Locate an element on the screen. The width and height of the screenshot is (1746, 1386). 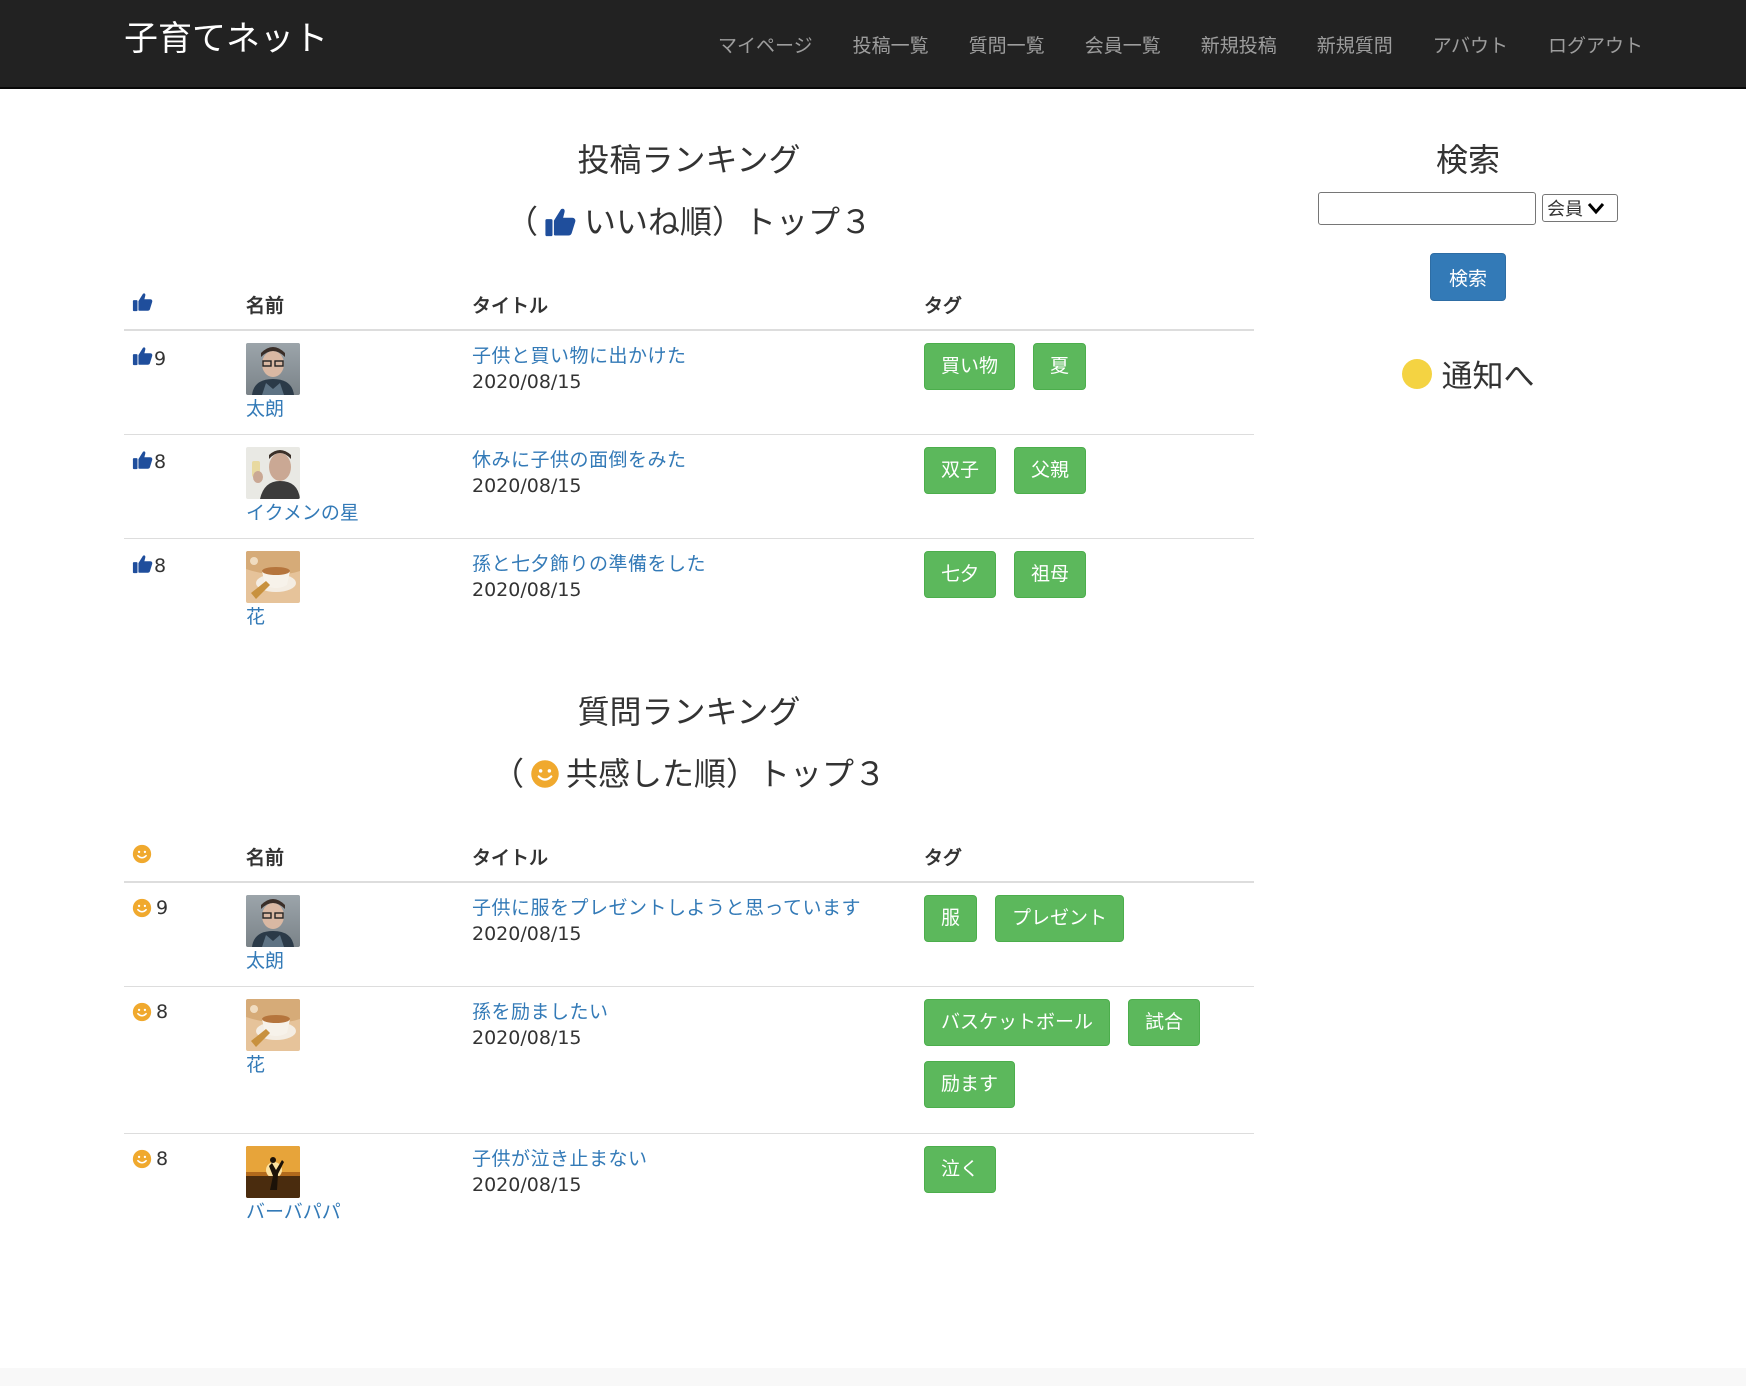
subtitle-text: いいね順）トップ３ is located at coordinates (728, 222).